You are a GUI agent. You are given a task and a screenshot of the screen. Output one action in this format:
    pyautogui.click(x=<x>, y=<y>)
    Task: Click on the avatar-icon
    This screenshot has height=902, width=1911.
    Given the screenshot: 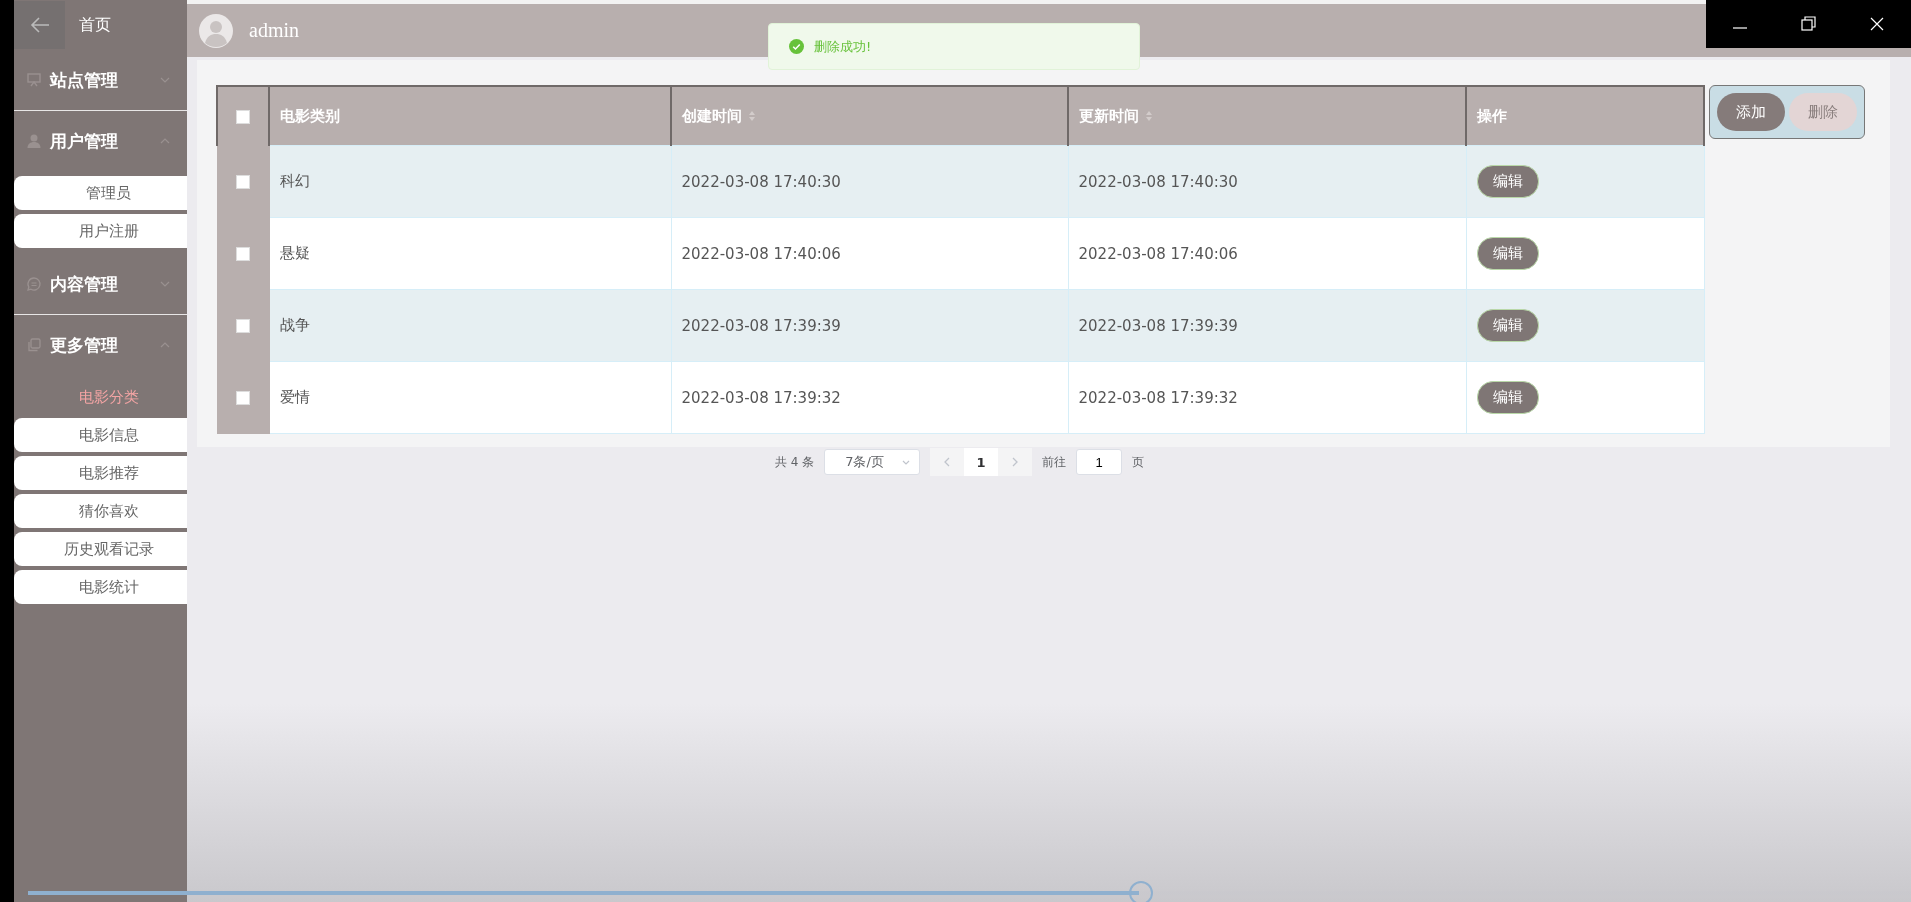 What is the action you would take?
    pyautogui.click(x=216, y=30)
    